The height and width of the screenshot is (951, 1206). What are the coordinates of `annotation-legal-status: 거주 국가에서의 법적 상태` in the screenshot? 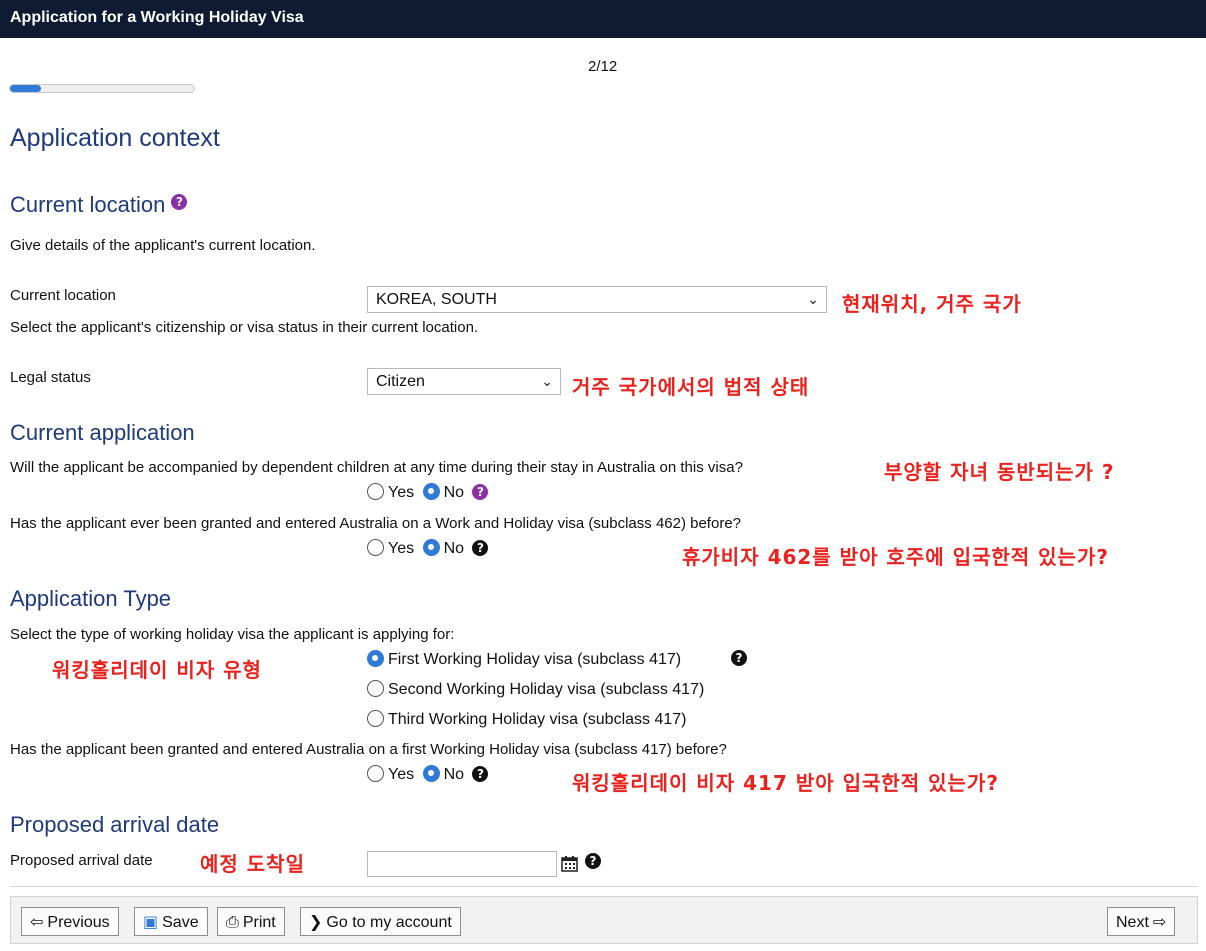 It's located at (691, 387).